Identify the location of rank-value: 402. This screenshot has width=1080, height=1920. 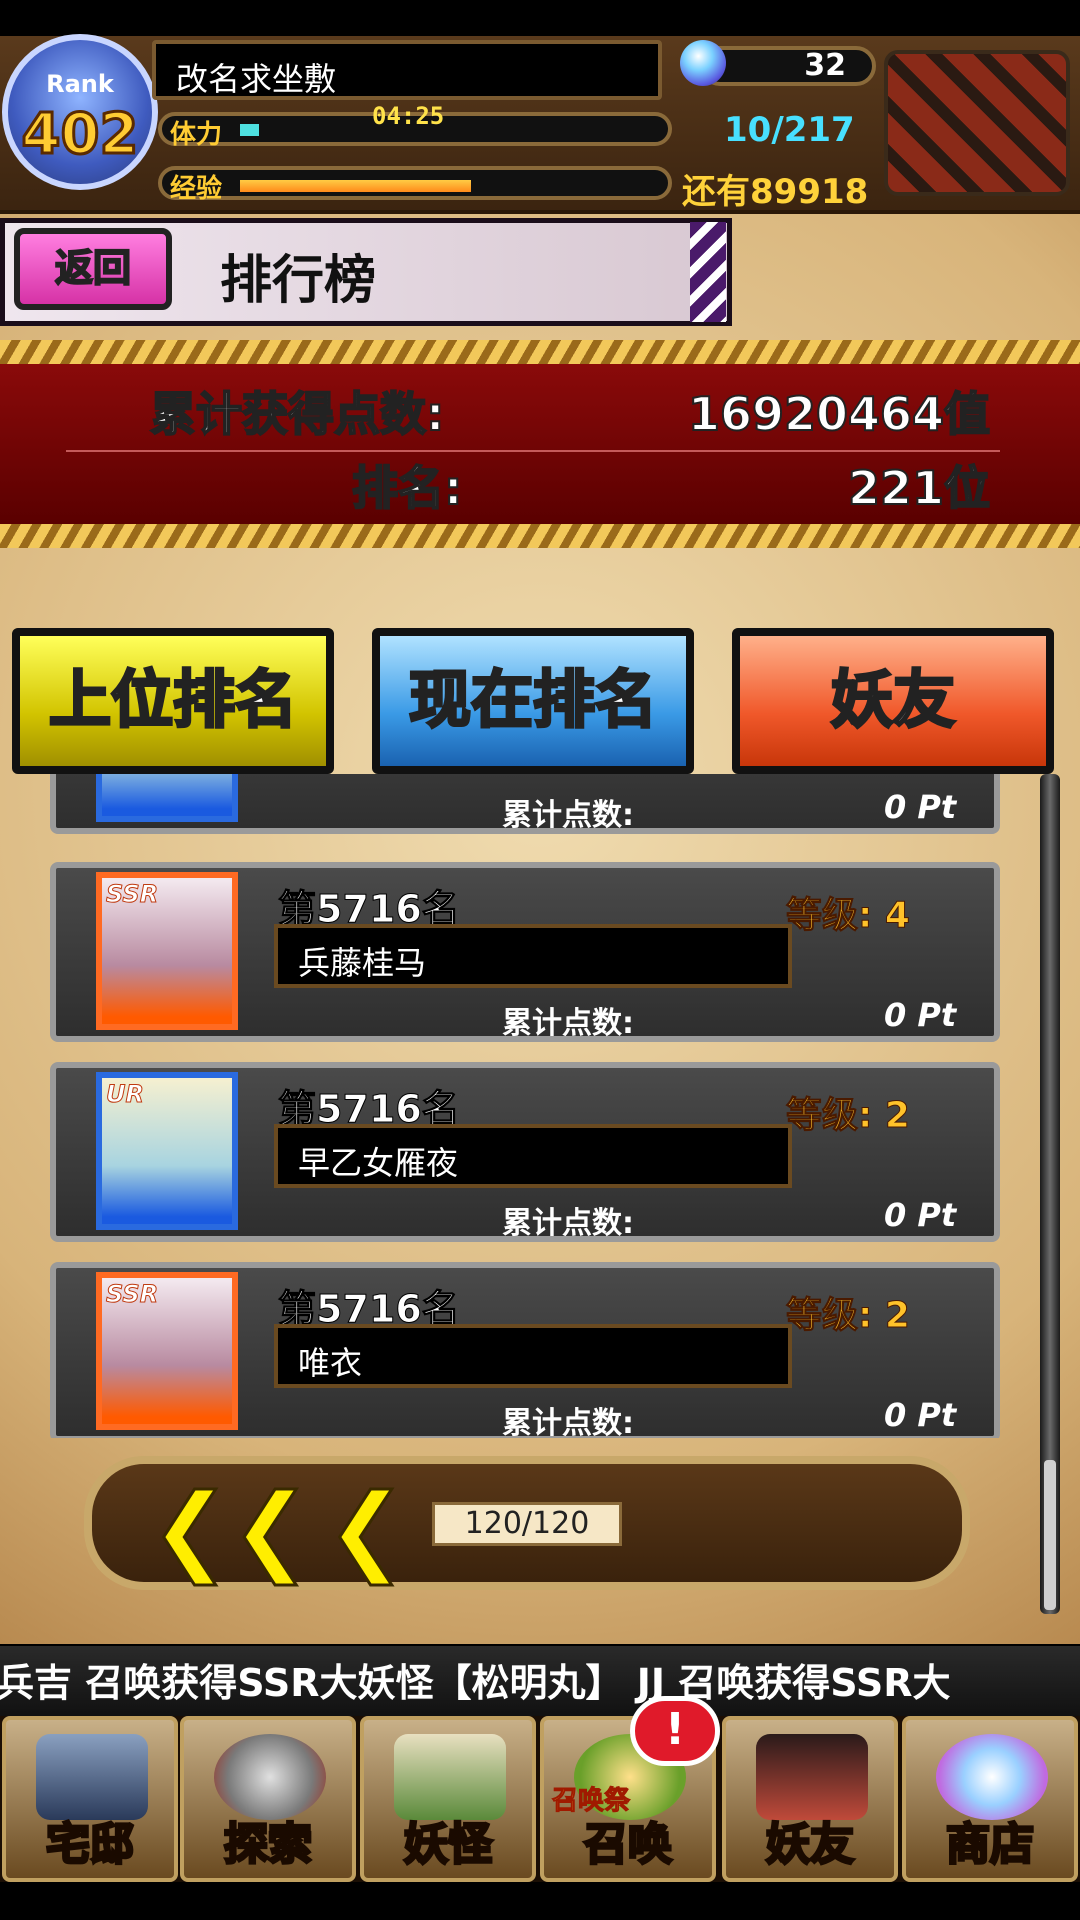
(80, 135).